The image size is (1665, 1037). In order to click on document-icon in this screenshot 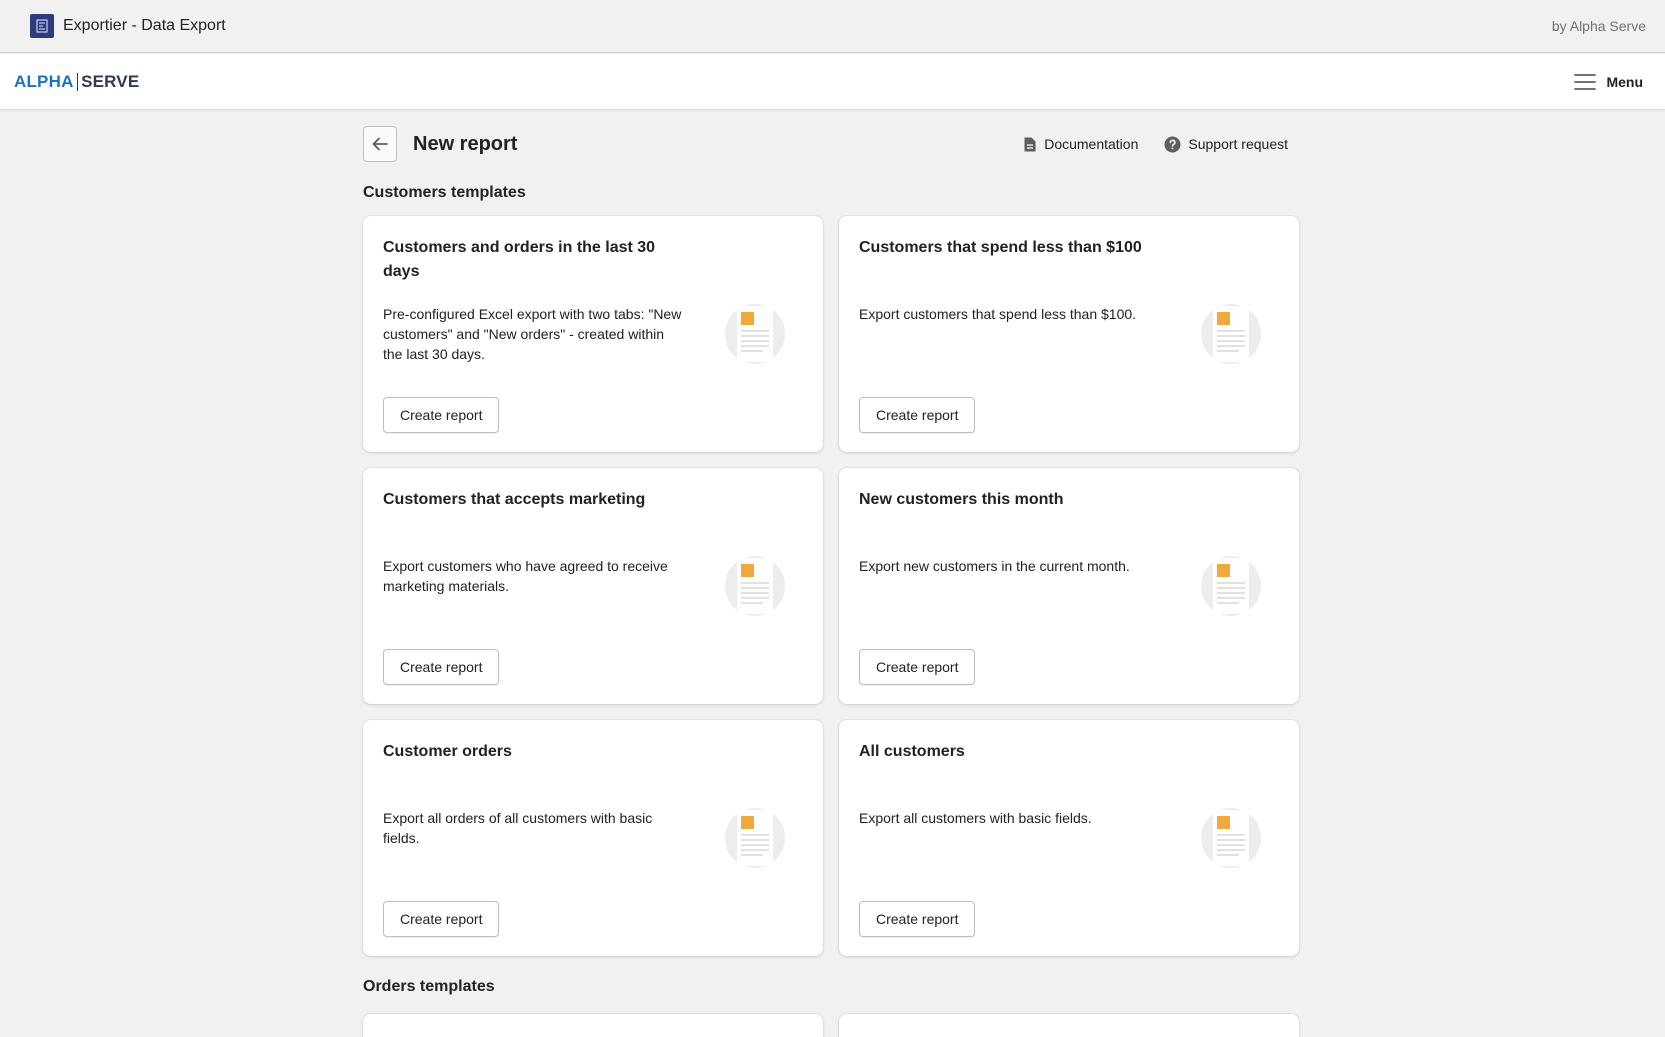, I will do `click(1030, 144)`.